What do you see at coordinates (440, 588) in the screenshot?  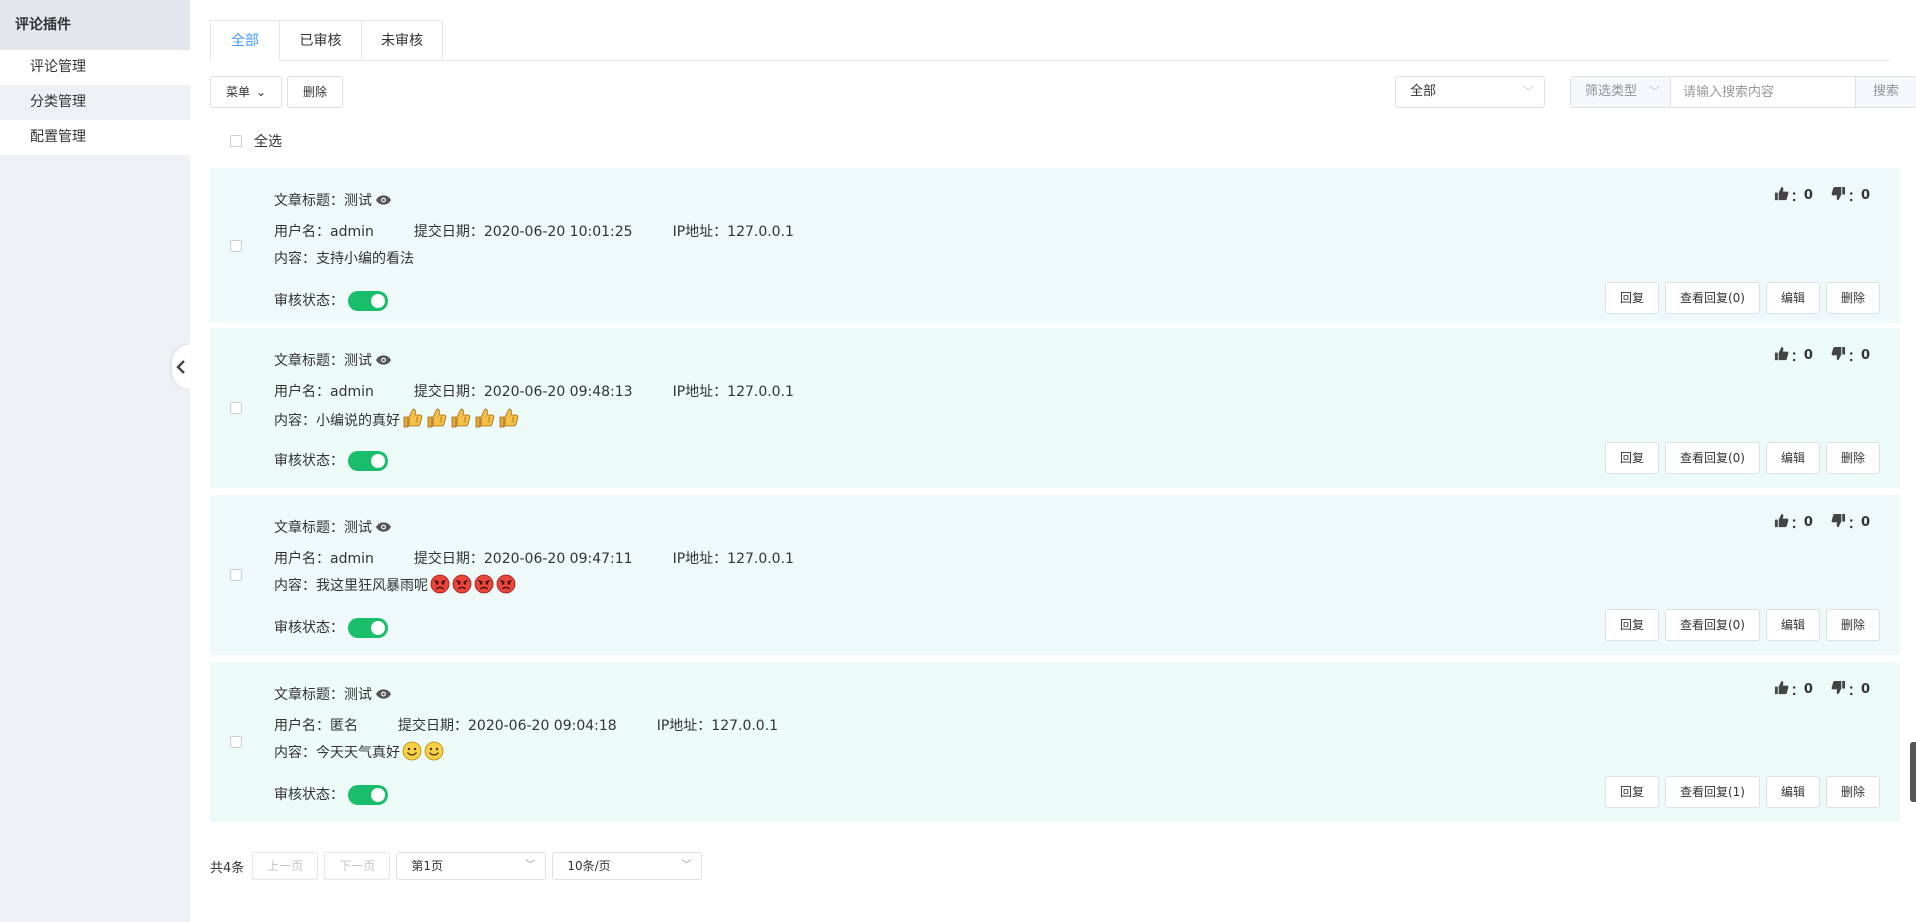 I see `angry-face-emoji` at bounding box center [440, 588].